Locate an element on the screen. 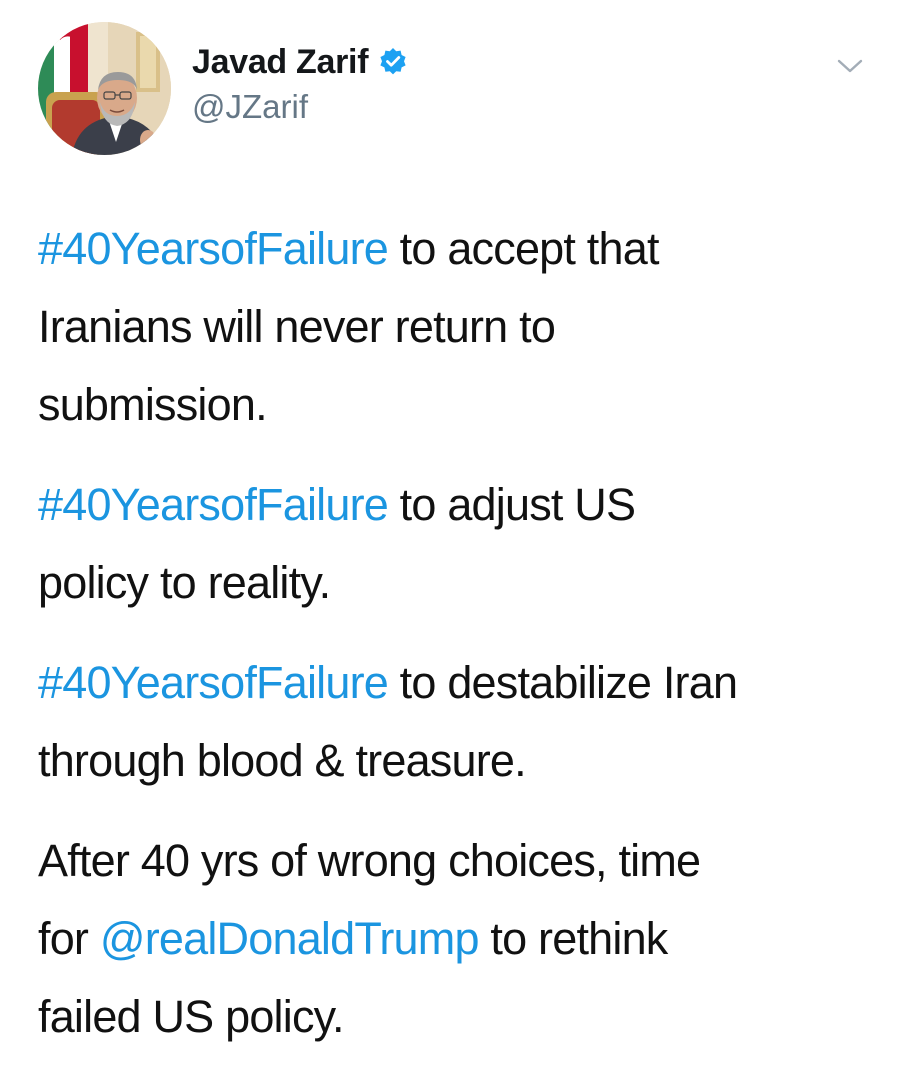  tweet-text-span: to adjust US is located at coordinates (511, 504).